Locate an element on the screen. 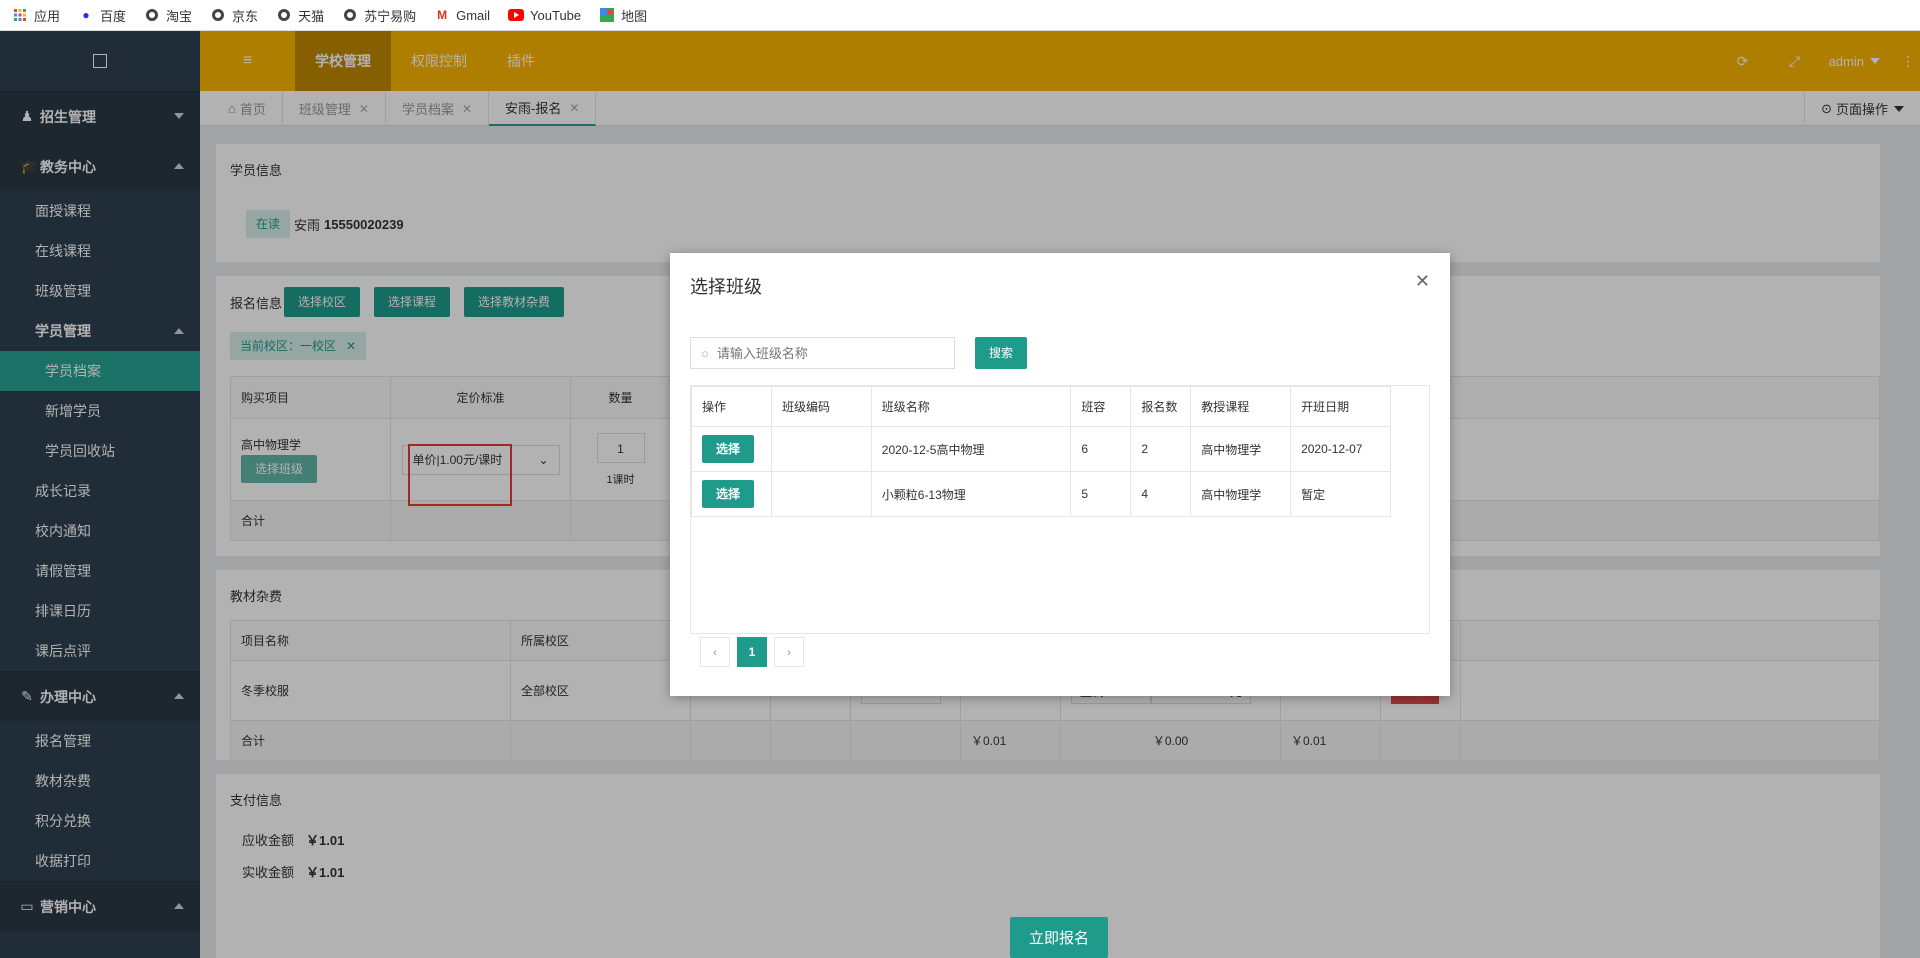 The width and height of the screenshot is (1920, 958). paw-icon: ● is located at coordinates (86, 15).